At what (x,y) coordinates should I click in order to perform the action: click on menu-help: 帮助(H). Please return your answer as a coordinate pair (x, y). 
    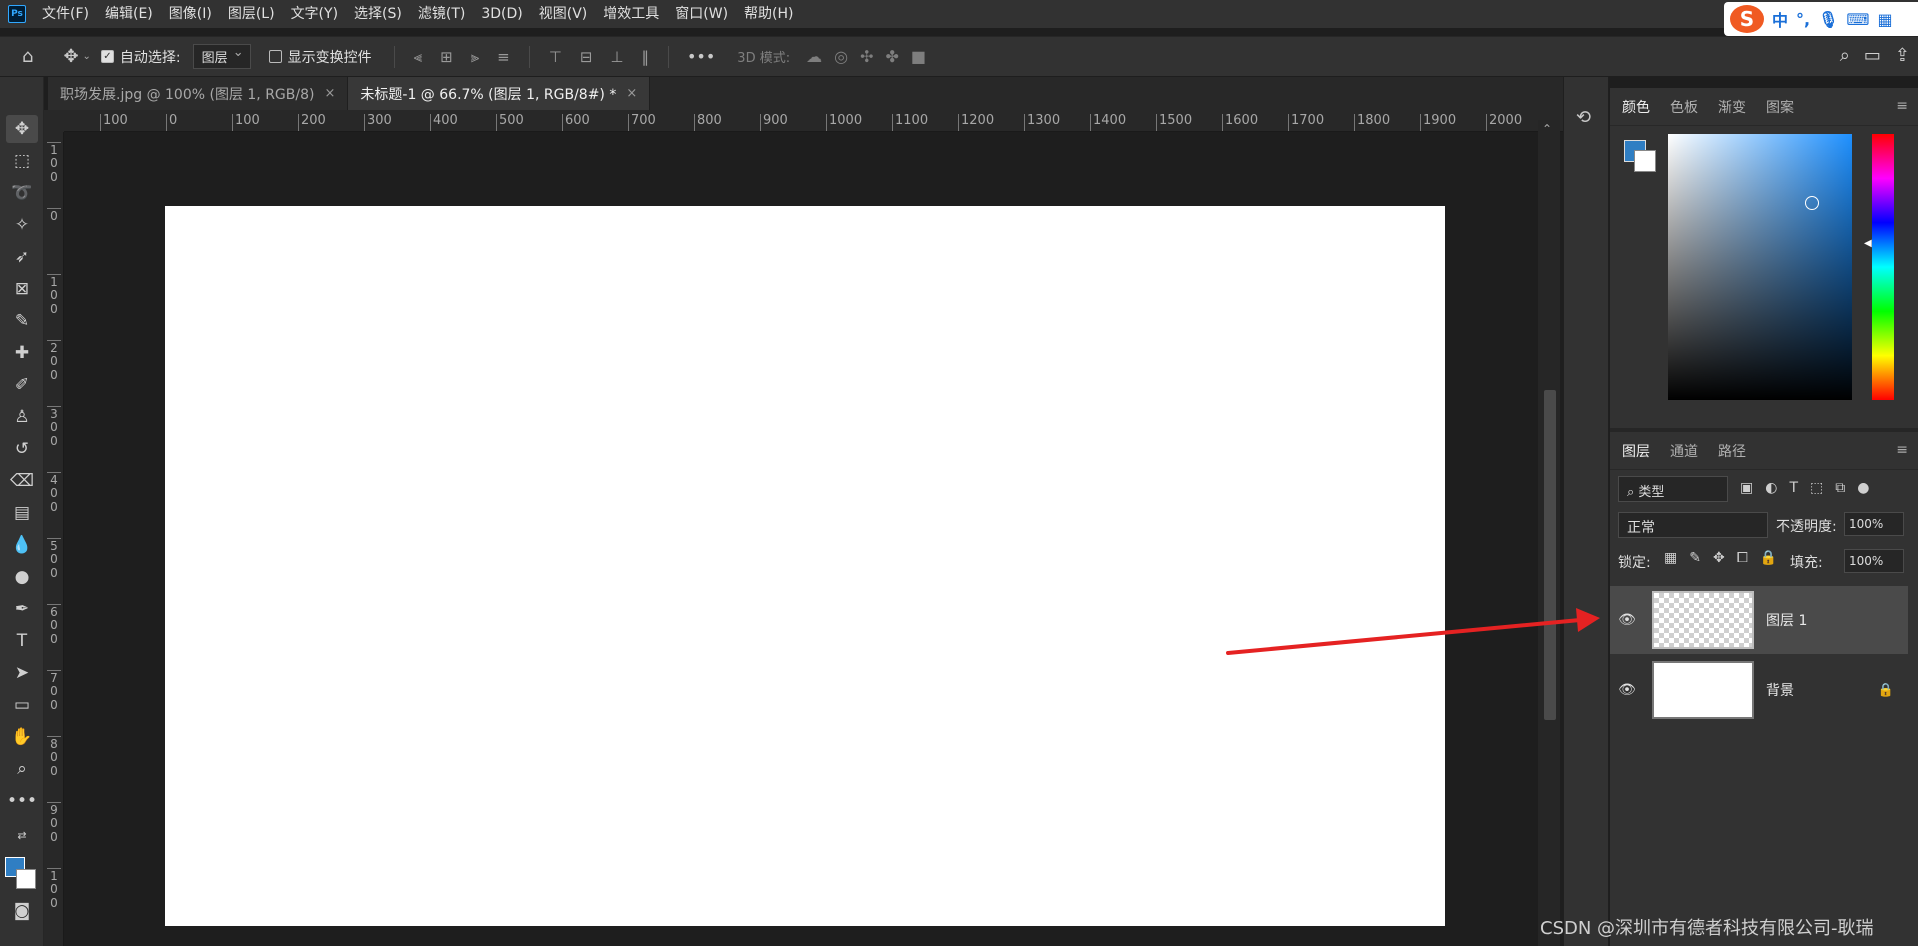
    Looking at the image, I should click on (768, 14).